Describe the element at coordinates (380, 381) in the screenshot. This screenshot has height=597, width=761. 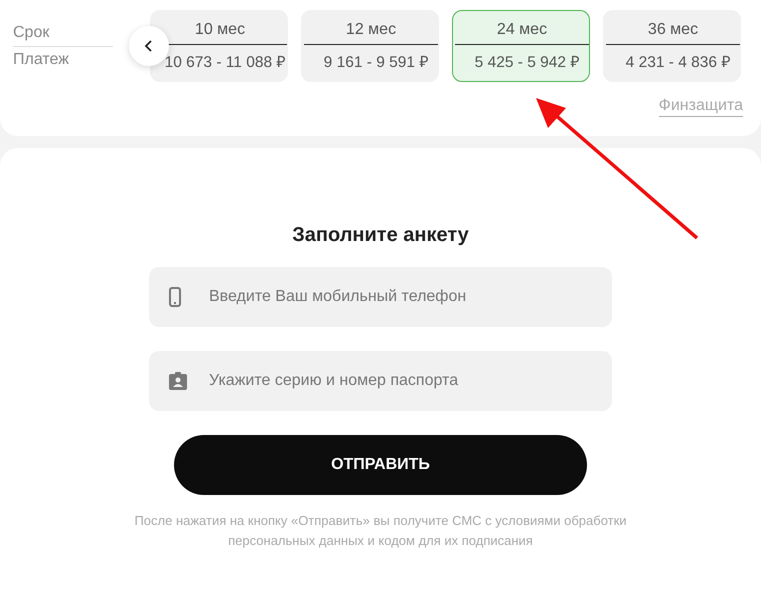
I see `passport-field: Укажите серию и номер паспорта` at that location.